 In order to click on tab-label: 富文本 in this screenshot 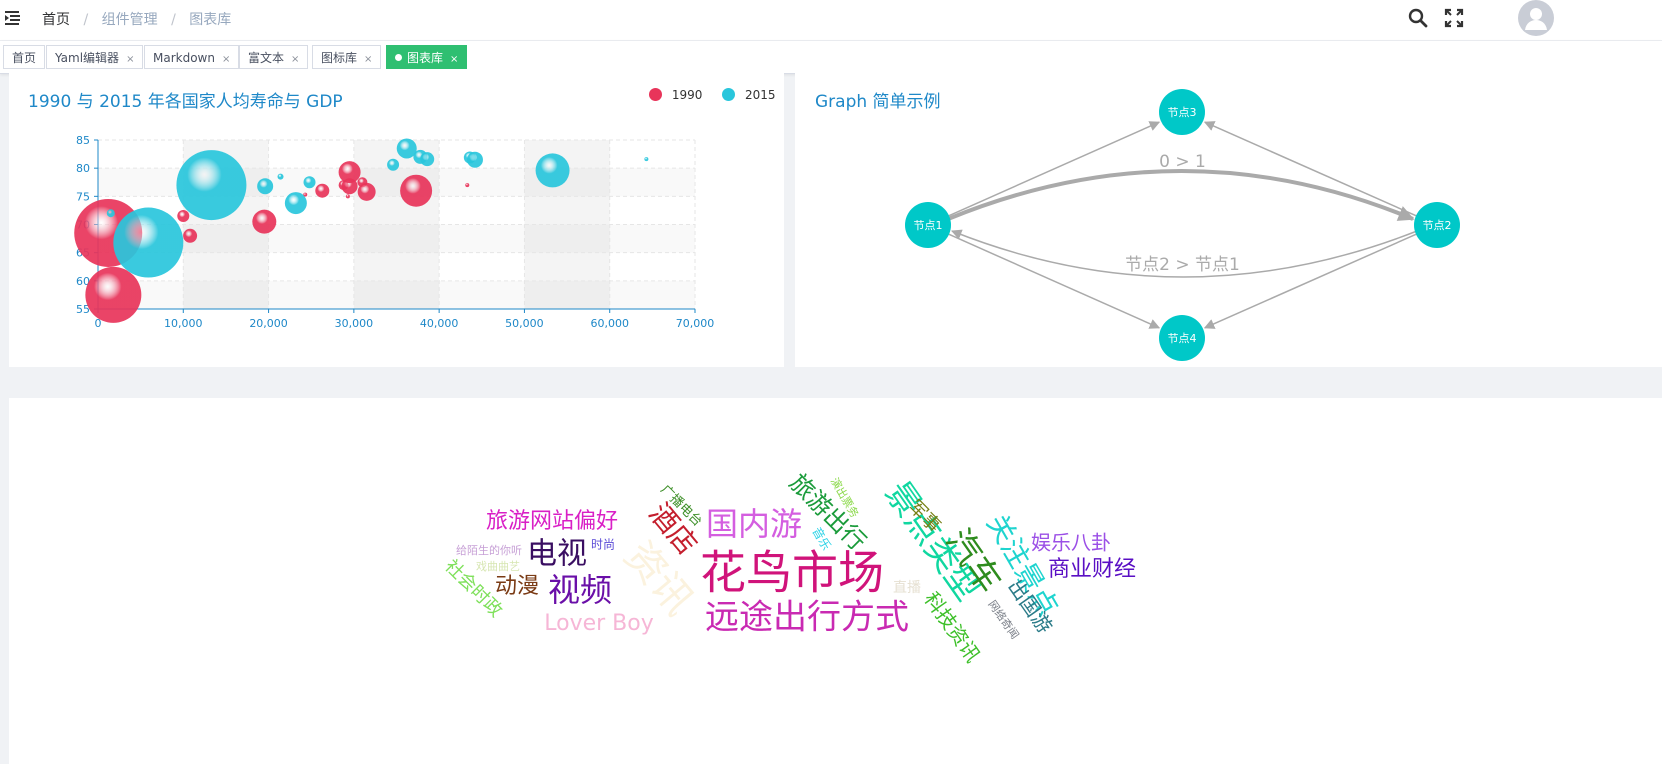, I will do `click(266, 58)`.